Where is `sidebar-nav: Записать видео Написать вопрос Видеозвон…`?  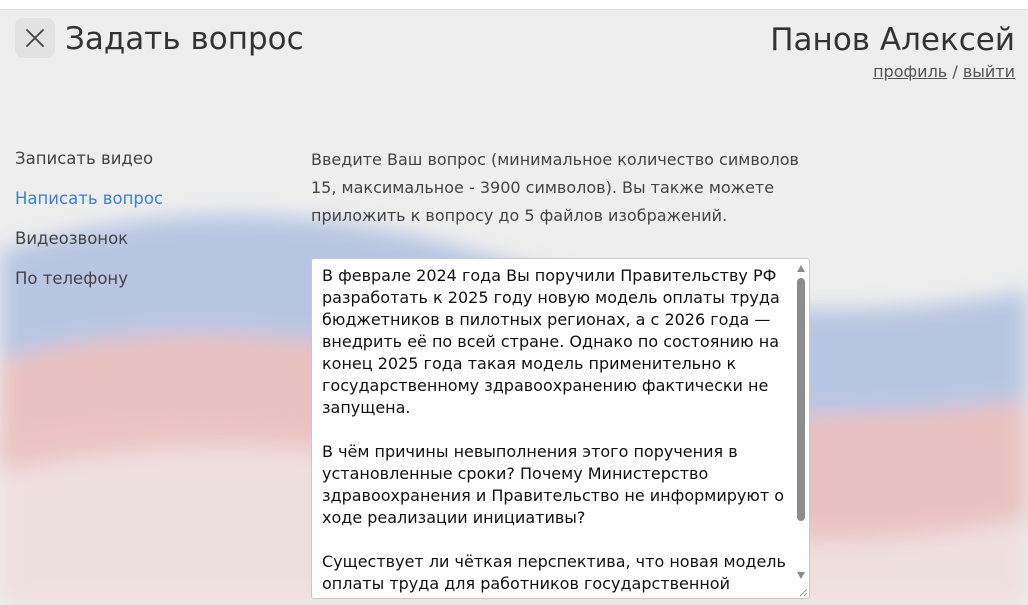
sidebar-nav: Записать видео Написать вопрос Видеозвон… is located at coordinates (89, 225).